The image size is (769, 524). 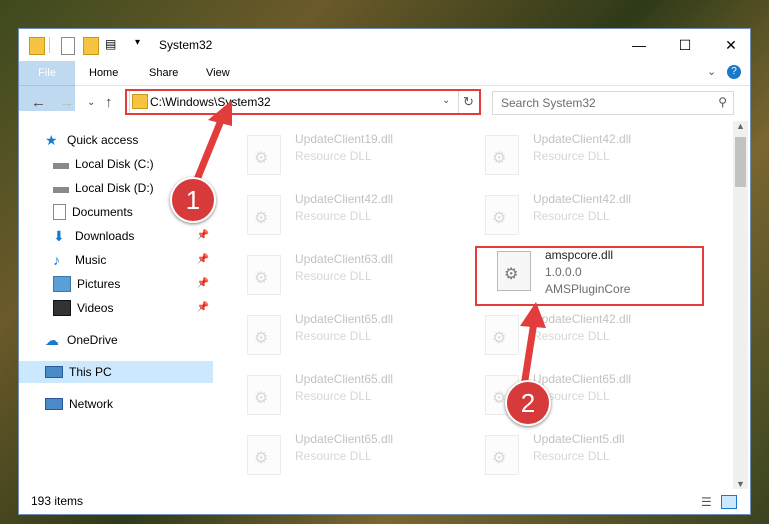 I want to click on arrow-1-head, so click(x=220, y=113).